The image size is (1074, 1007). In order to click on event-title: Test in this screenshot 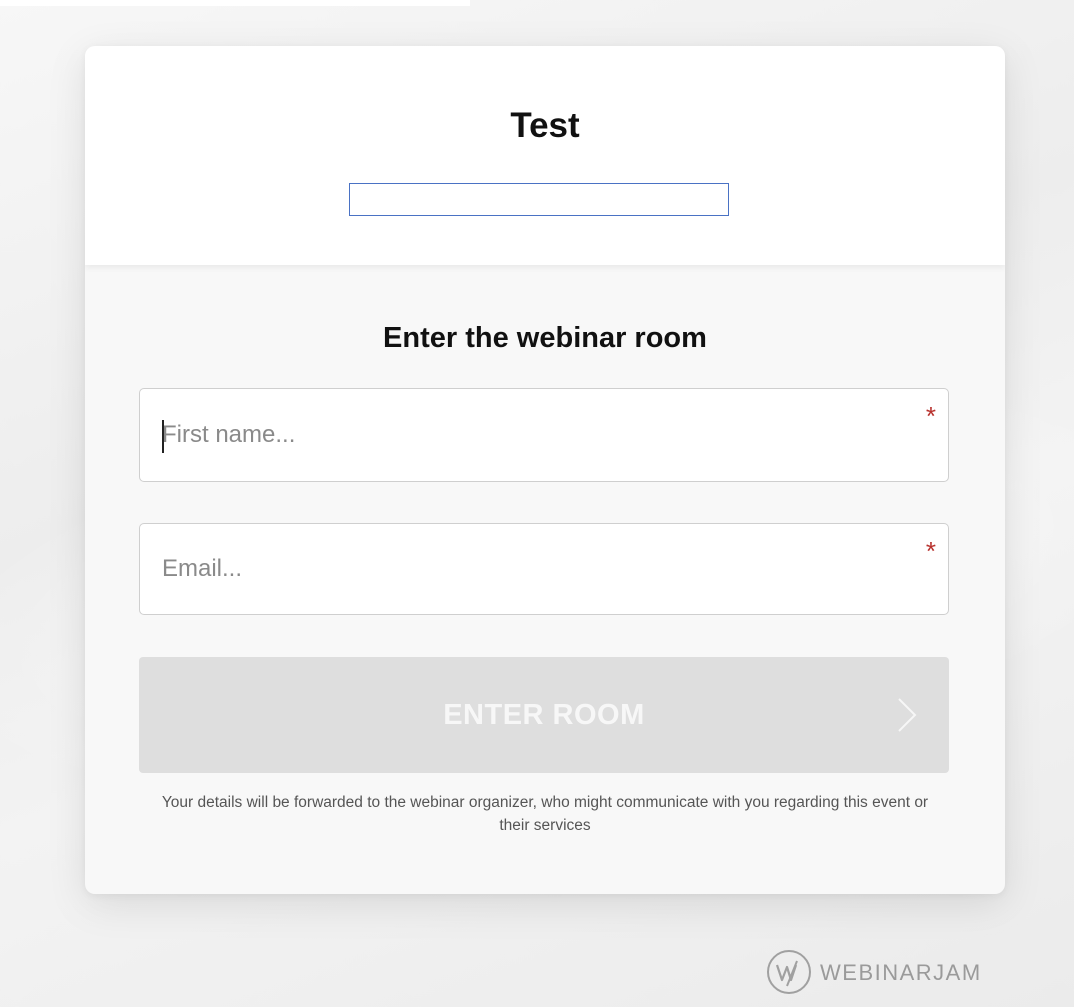, I will do `click(545, 125)`.